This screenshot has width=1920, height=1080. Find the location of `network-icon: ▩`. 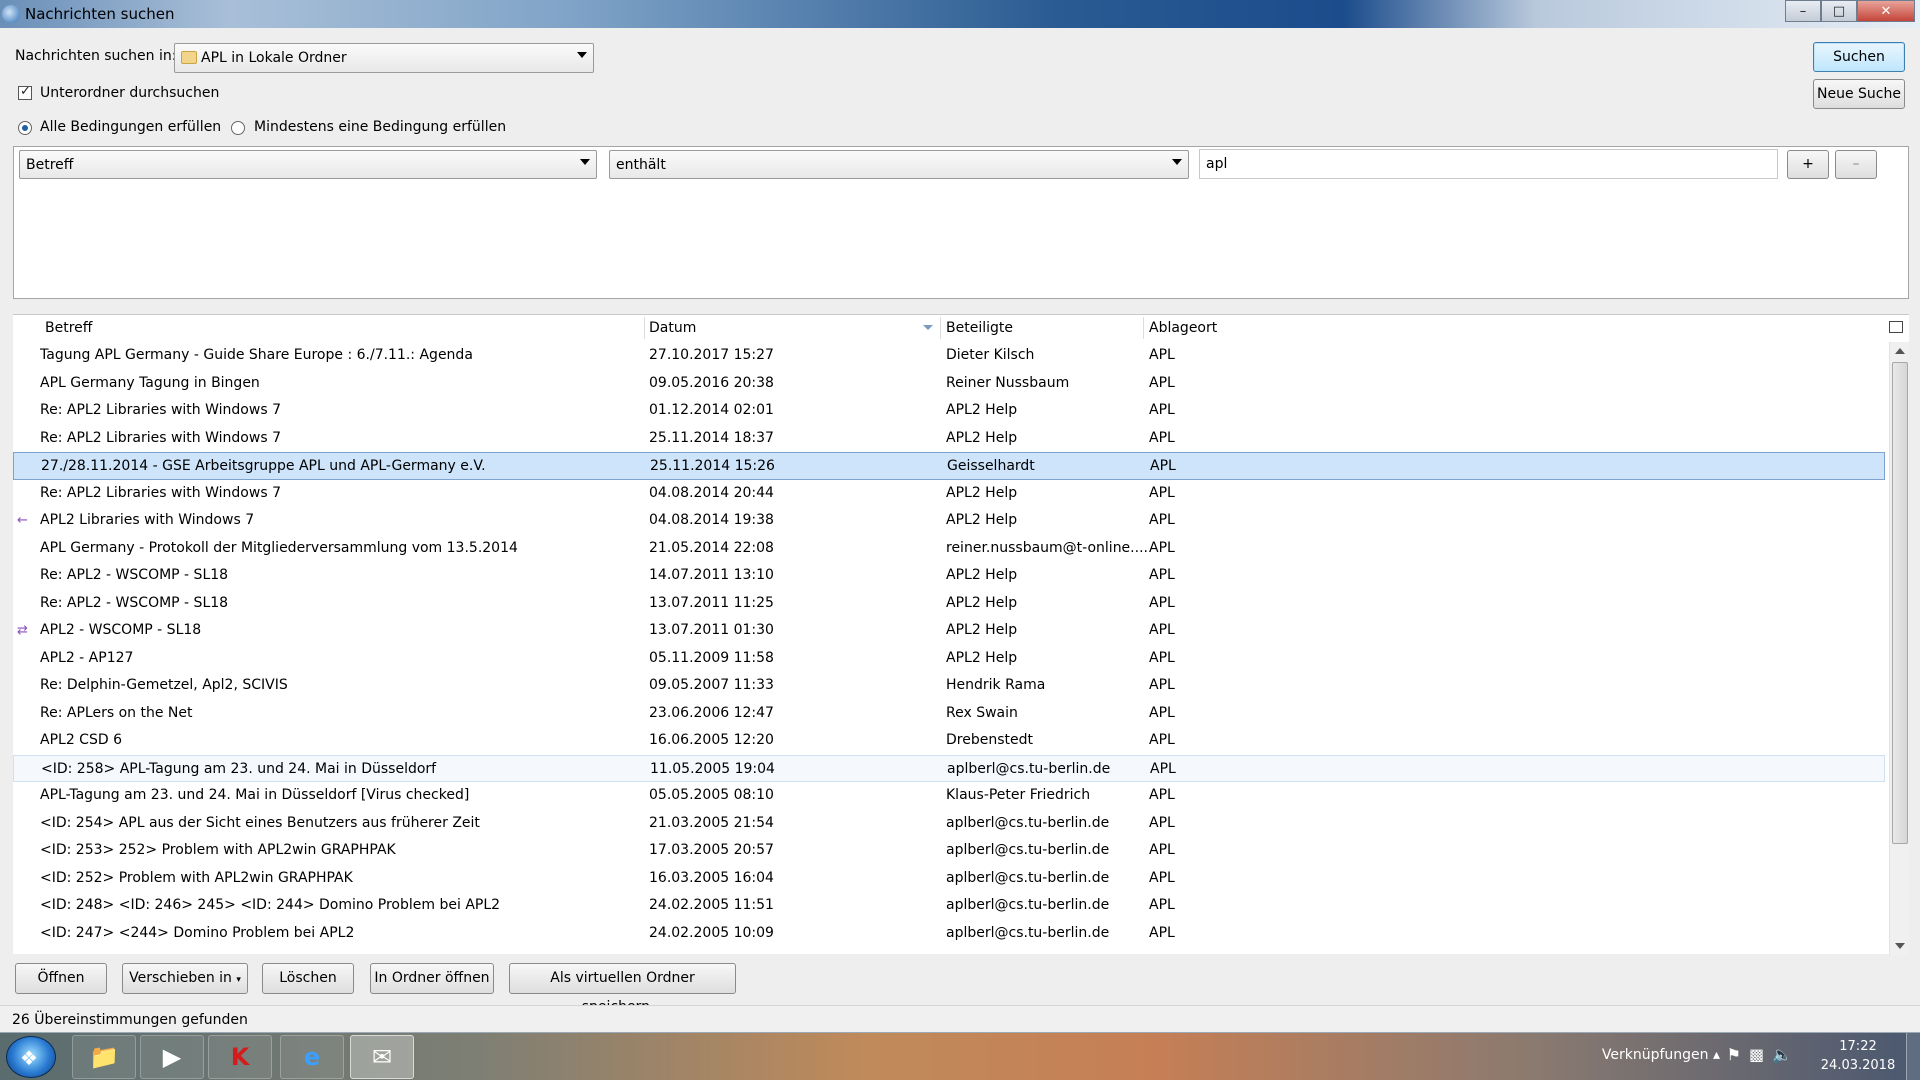

network-icon: ▩ is located at coordinates (1760, 1054).